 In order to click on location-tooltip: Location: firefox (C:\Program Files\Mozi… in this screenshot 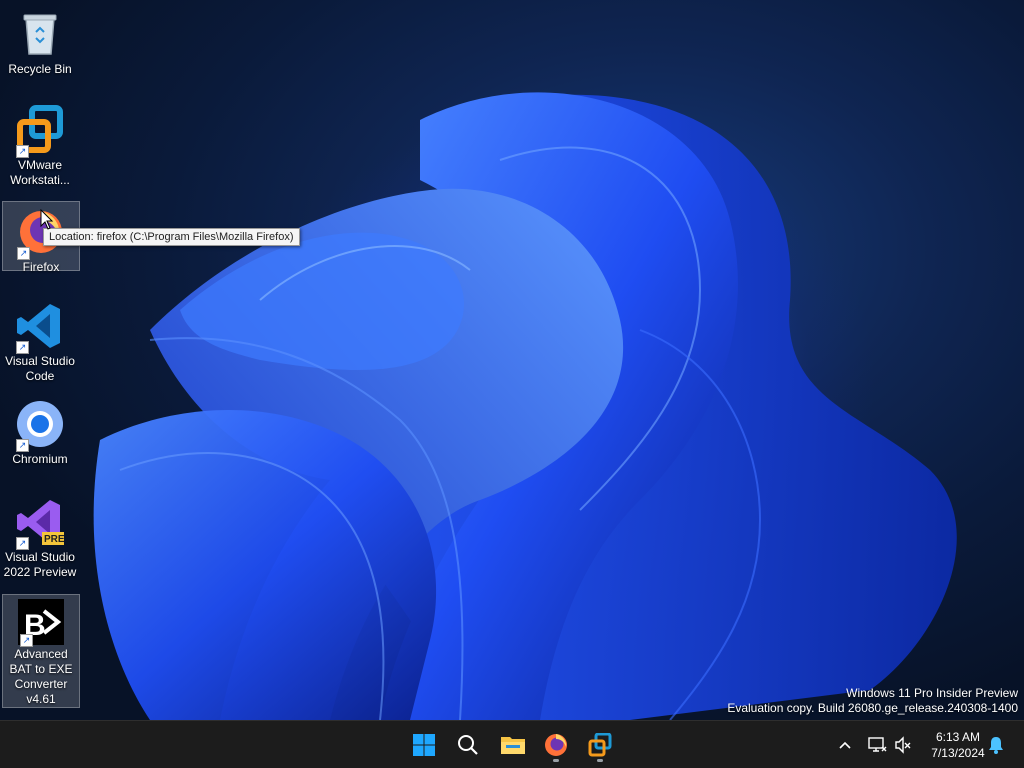, I will do `click(171, 237)`.